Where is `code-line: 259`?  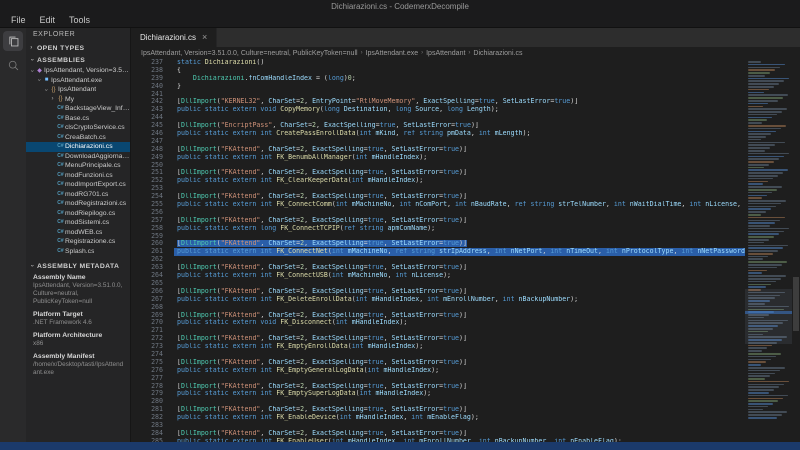
code-line: 259 is located at coordinates (438, 236).